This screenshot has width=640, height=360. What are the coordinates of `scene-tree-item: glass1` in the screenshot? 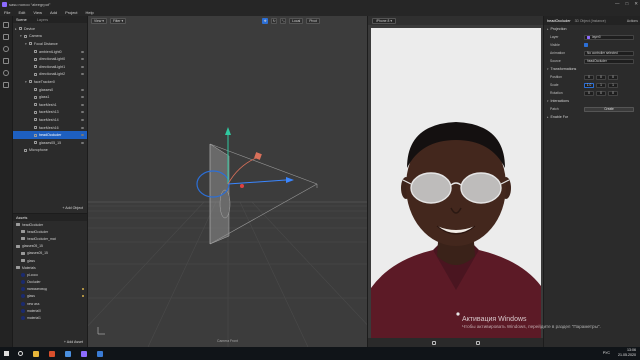 It's located at (50, 97).